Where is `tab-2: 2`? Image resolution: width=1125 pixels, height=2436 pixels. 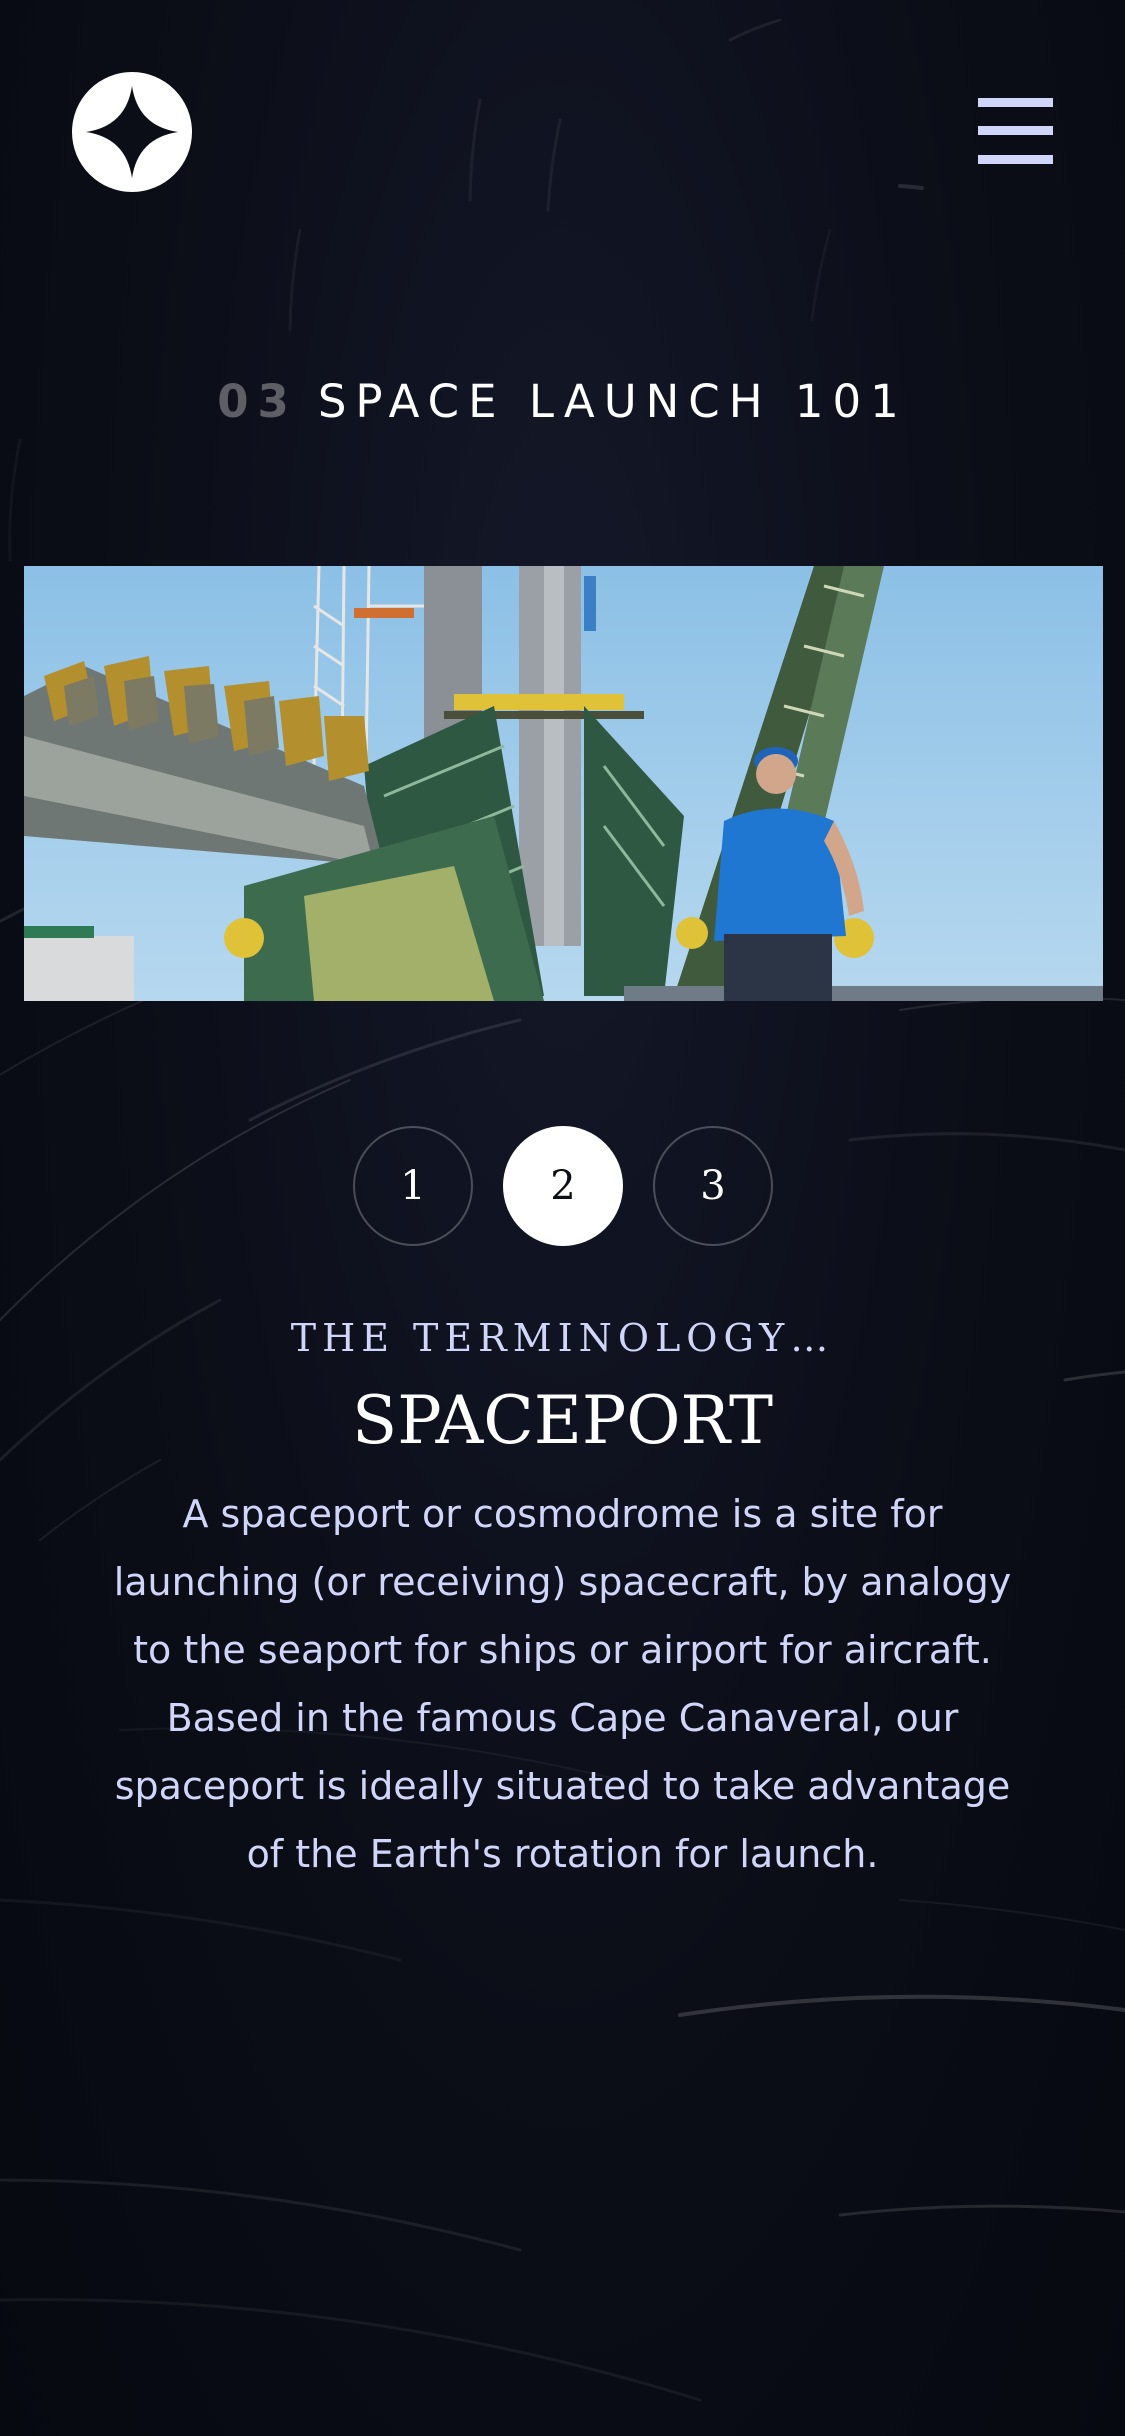 tab-2: 2 is located at coordinates (563, 1186).